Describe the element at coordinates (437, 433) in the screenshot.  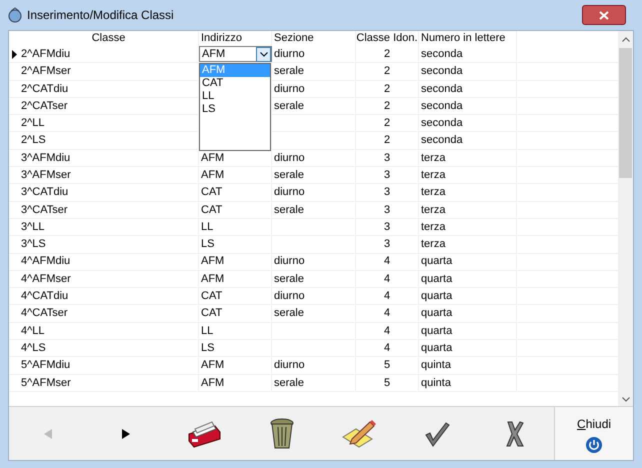
I see `checkmark-icon` at that location.